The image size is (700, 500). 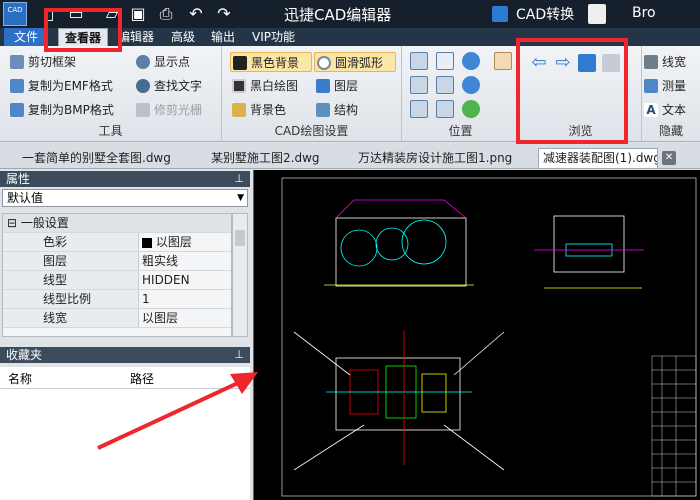 What do you see at coordinates (166, 14) in the screenshot?
I see `print-icon: ⎙` at bounding box center [166, 14].